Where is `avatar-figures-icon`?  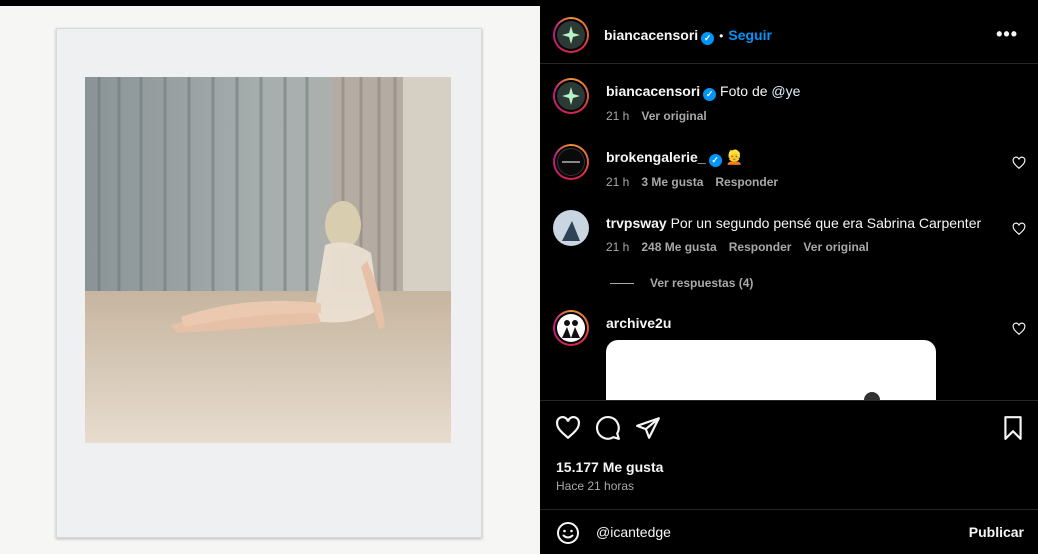
avatar-figures-icon is located at coordinates (571, 329).